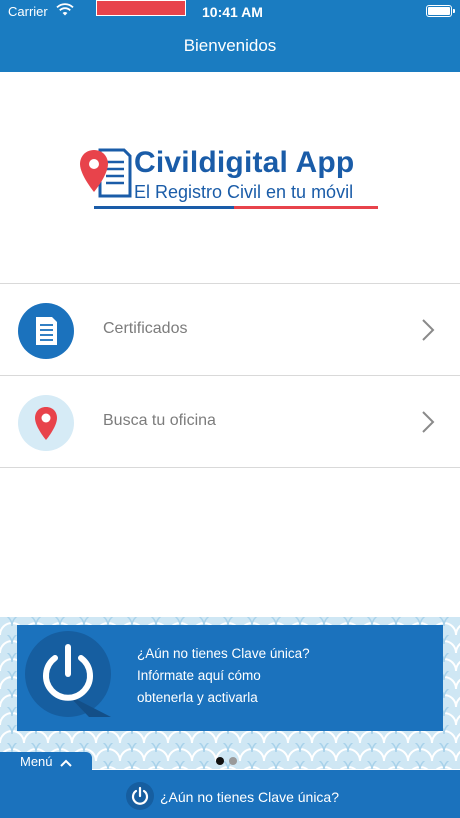 This screenshot has width=460, height=818. What do you see at coordinates (223, 653) in the screenshot?
I see `banner-line: ¿Aún no tienes Clave única?` at bounding box center [223, 653].